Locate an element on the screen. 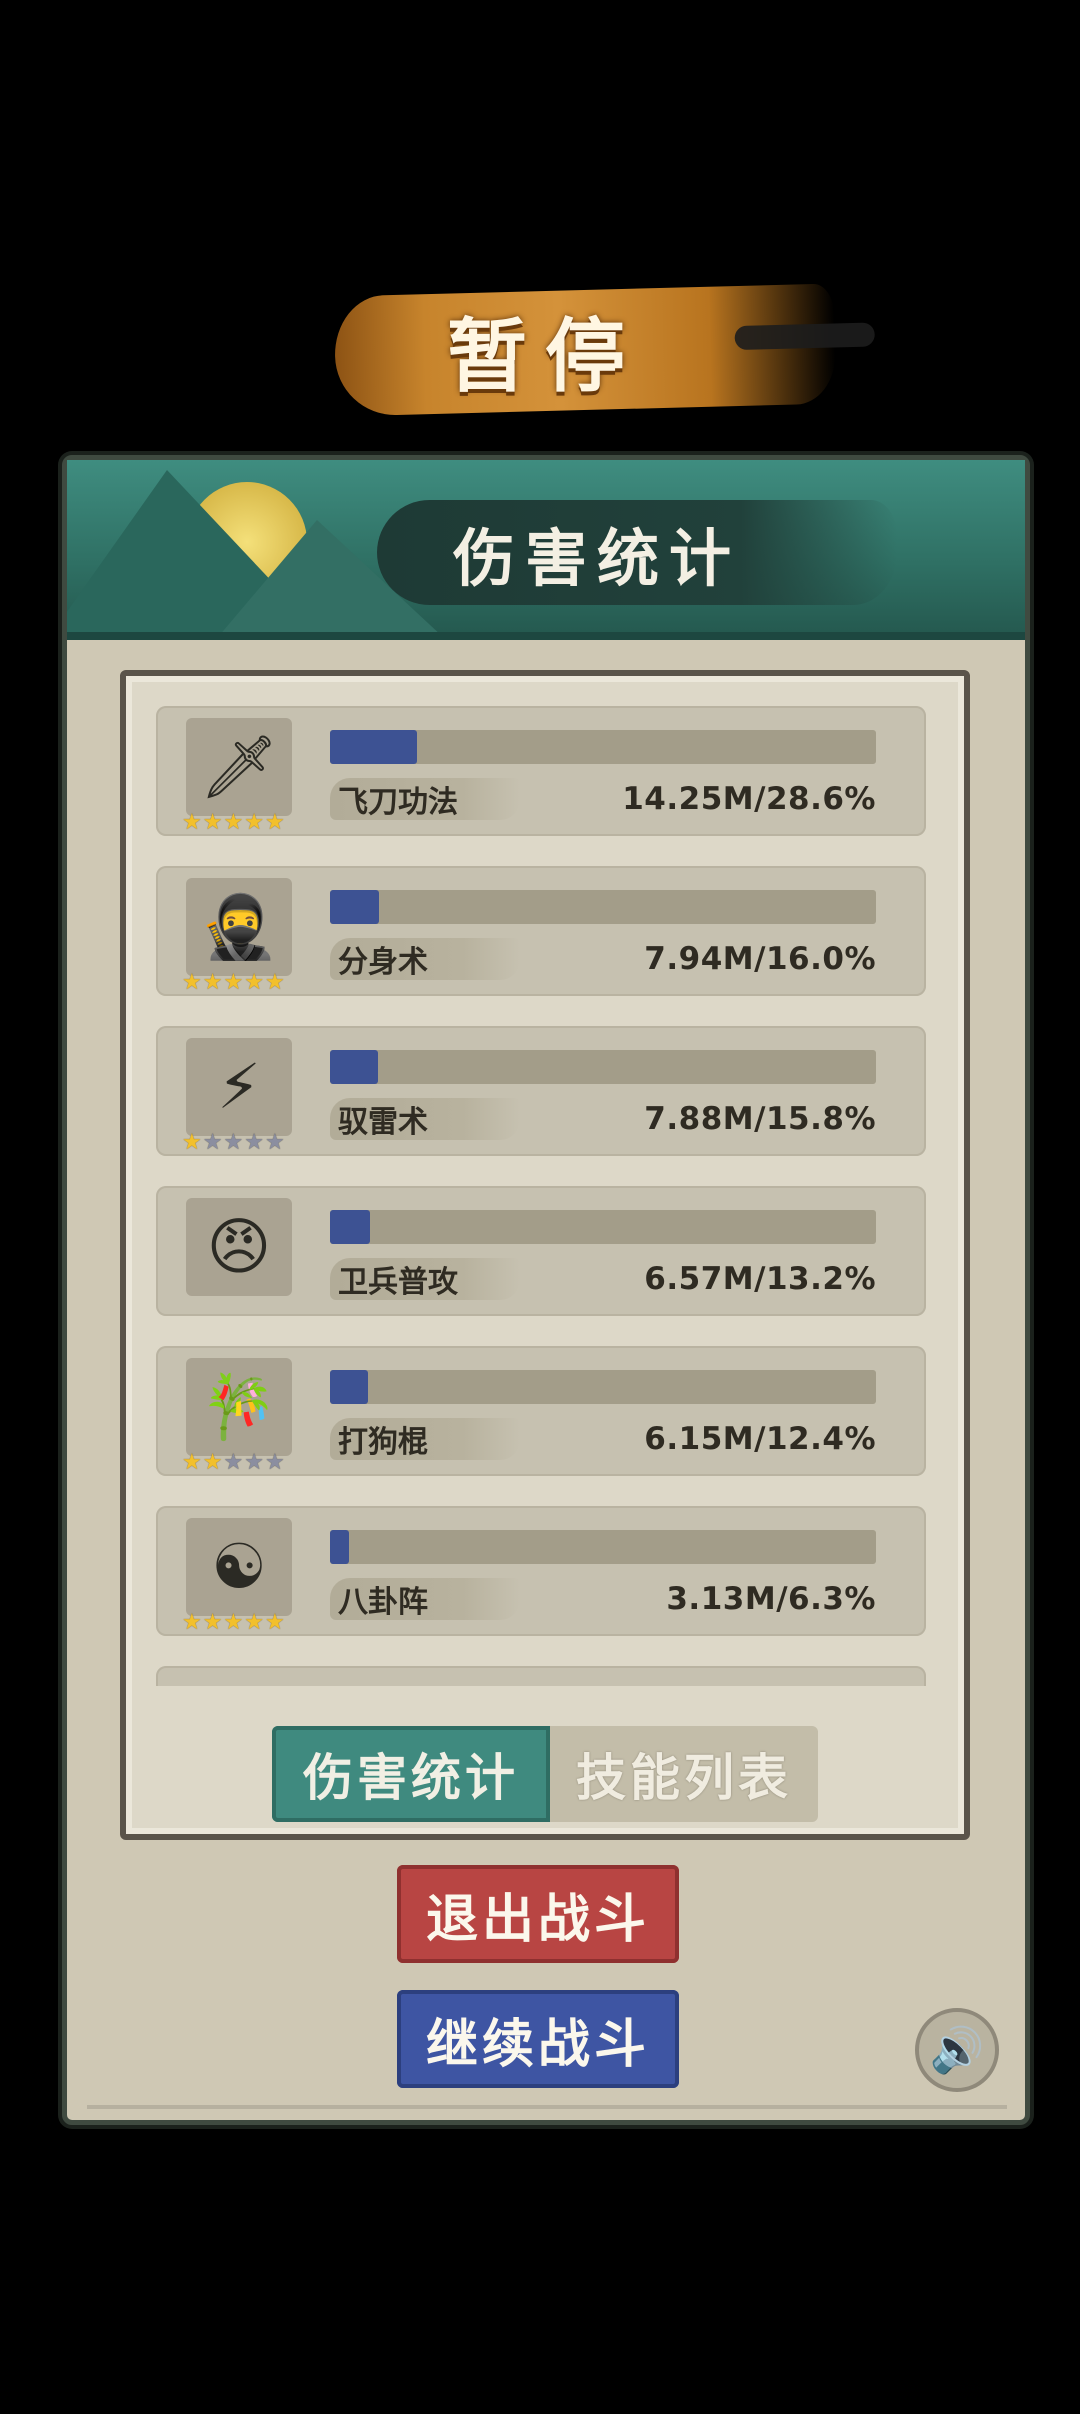 The height and width of the screenshot is (2414, 1080). skill-name: 飞刀功法 is located at coordinates (425, 799).